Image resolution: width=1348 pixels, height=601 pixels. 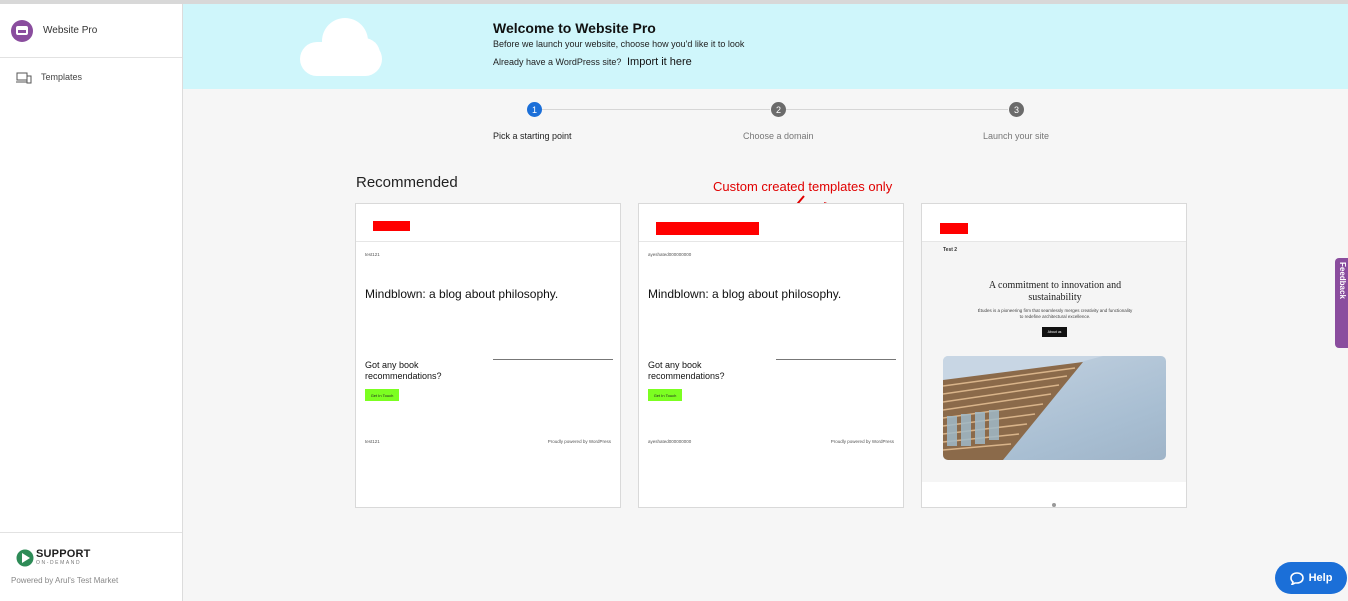 What do you see at coordinates (557, 62) in the screenshot?
I see `import-question: Already have a WordPress site?` at bounding box center [557, 62].